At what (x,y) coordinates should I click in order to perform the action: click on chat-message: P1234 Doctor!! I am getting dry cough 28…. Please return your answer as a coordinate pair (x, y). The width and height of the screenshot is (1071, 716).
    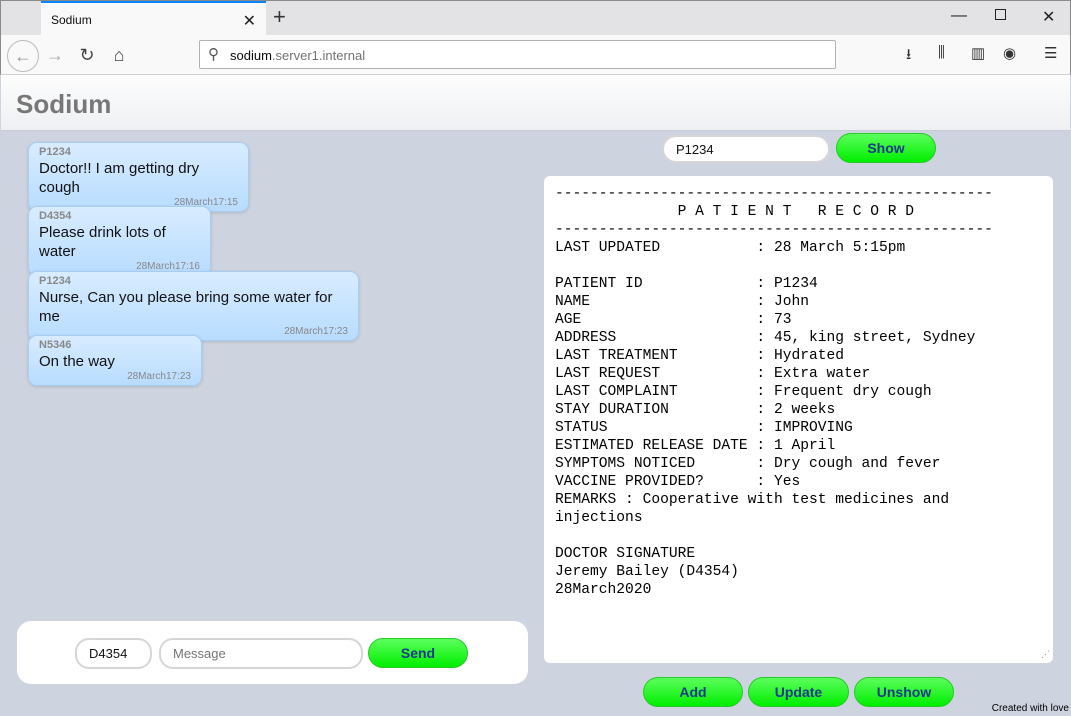
    Looking at the image, I should click on (138, 177).